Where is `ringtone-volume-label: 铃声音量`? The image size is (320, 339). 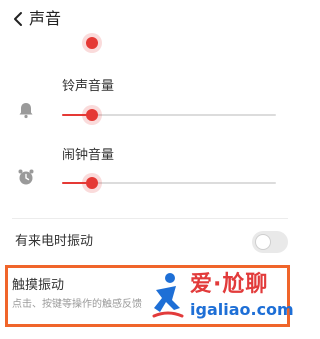
ringtone-volume-label: 铃声音量 is located at coordinates (88, 86).